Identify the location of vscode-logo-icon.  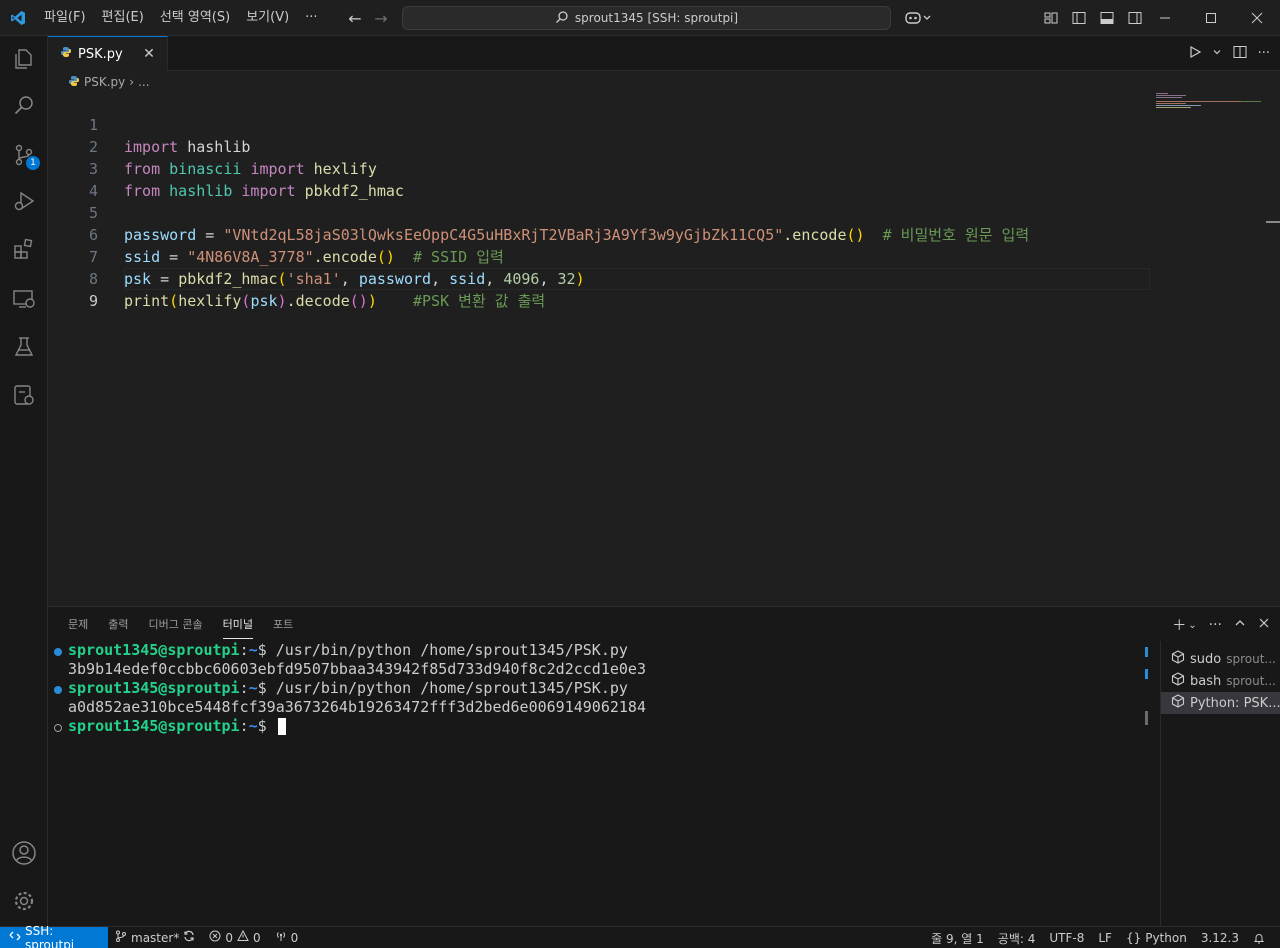
(18, 18).